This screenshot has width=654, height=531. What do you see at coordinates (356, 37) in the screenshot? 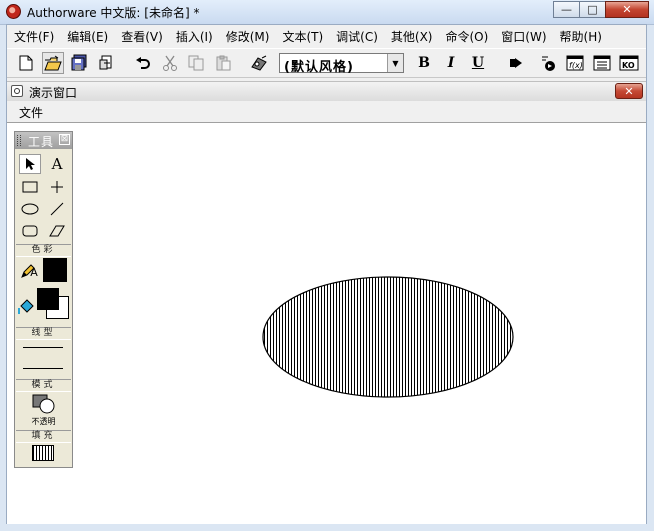
I see `menu-debug: 调试(C)` at bounding box center [356, 37].